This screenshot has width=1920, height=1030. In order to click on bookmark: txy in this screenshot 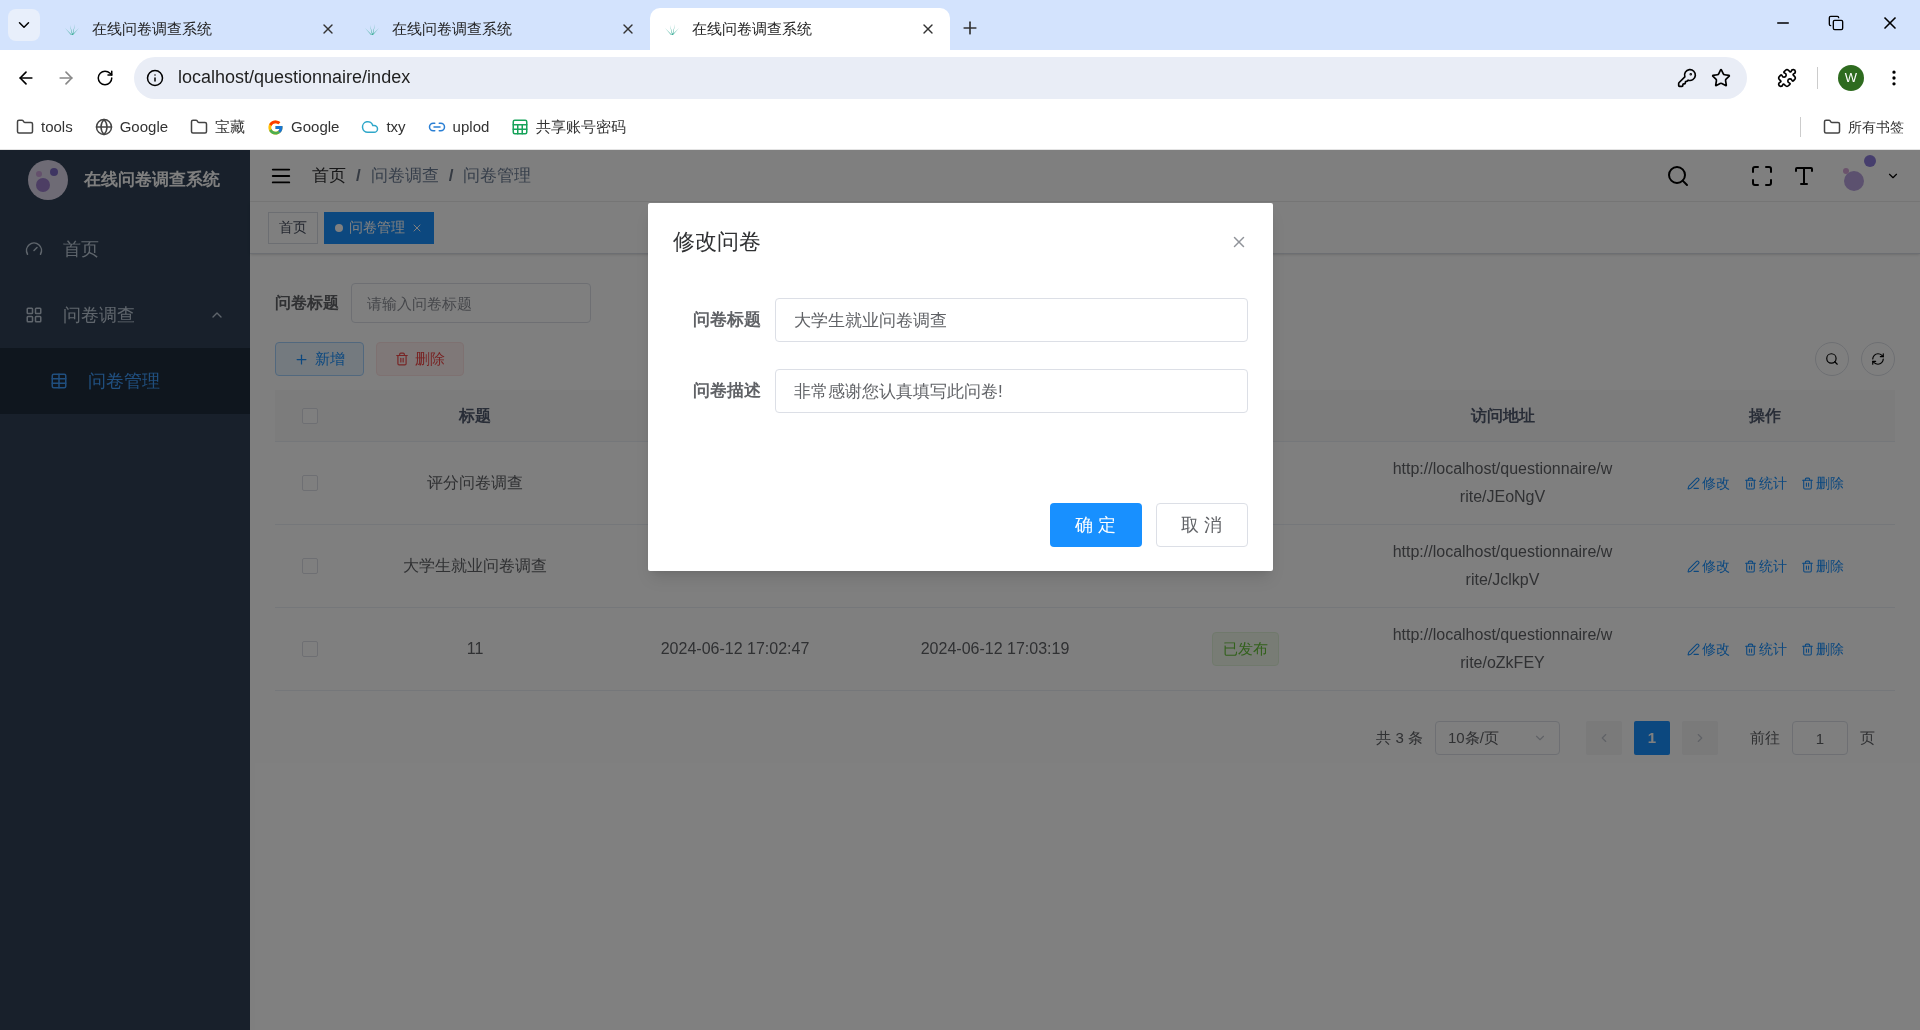, I will do `click(383, 127)`.